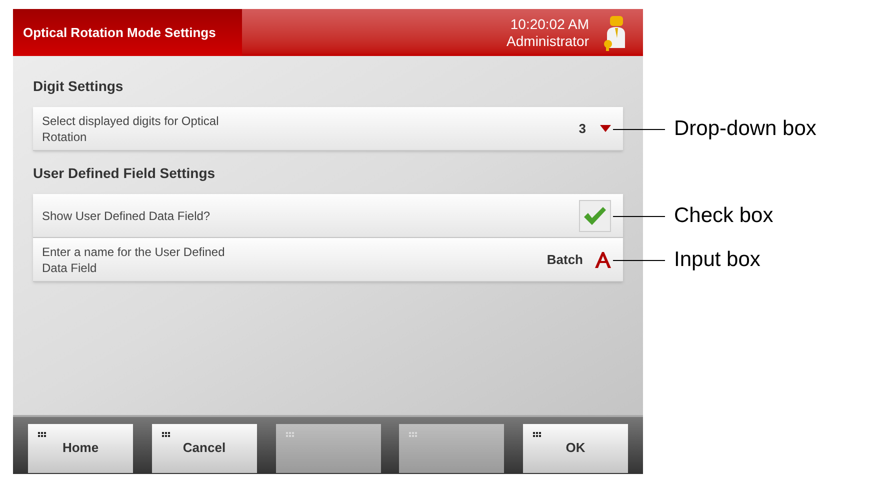 This screenshot has width=878, height=482. Describe the element at coordinates (547, 41) in the screenshot. I see `user-name: Administrator` at that location.